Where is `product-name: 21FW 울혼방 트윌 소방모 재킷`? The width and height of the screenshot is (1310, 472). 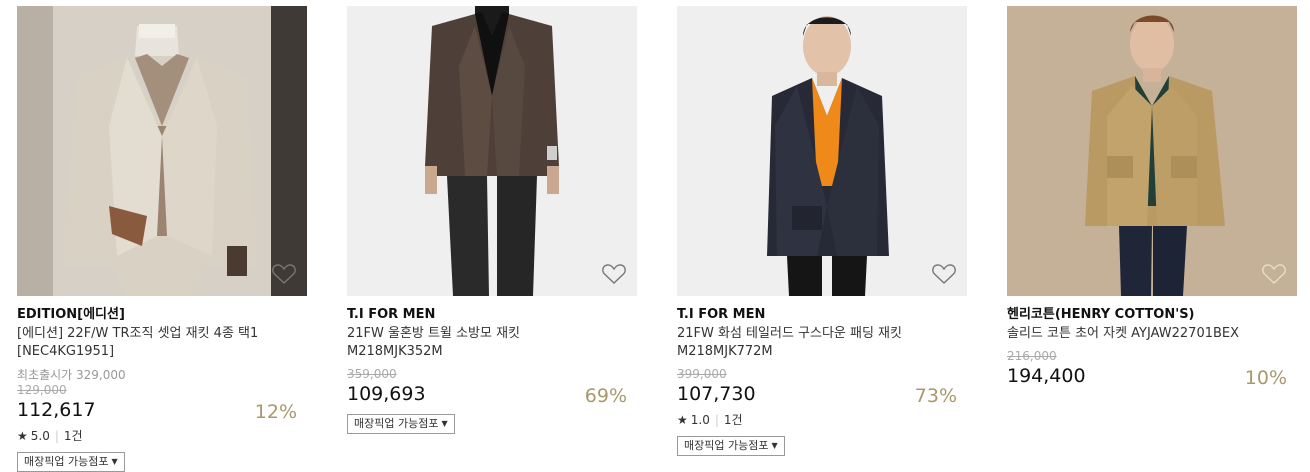
product-name: 21FW 울혼방 트윌 소방모 재킷 is located at coordinates (492, 334).